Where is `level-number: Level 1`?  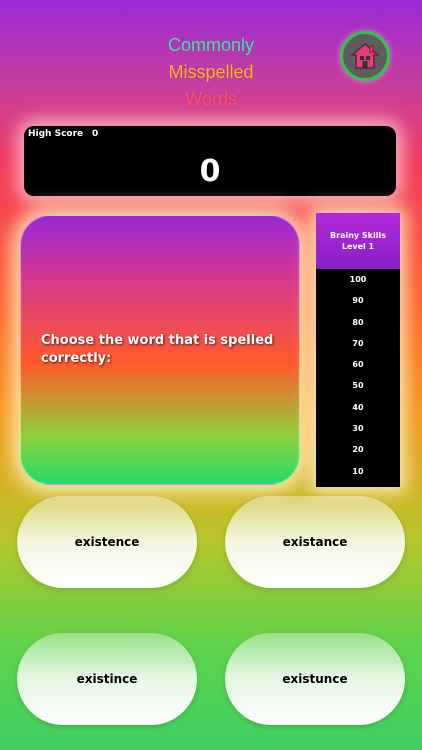
level-number: Level 1 is located at coordinates (358, 246).